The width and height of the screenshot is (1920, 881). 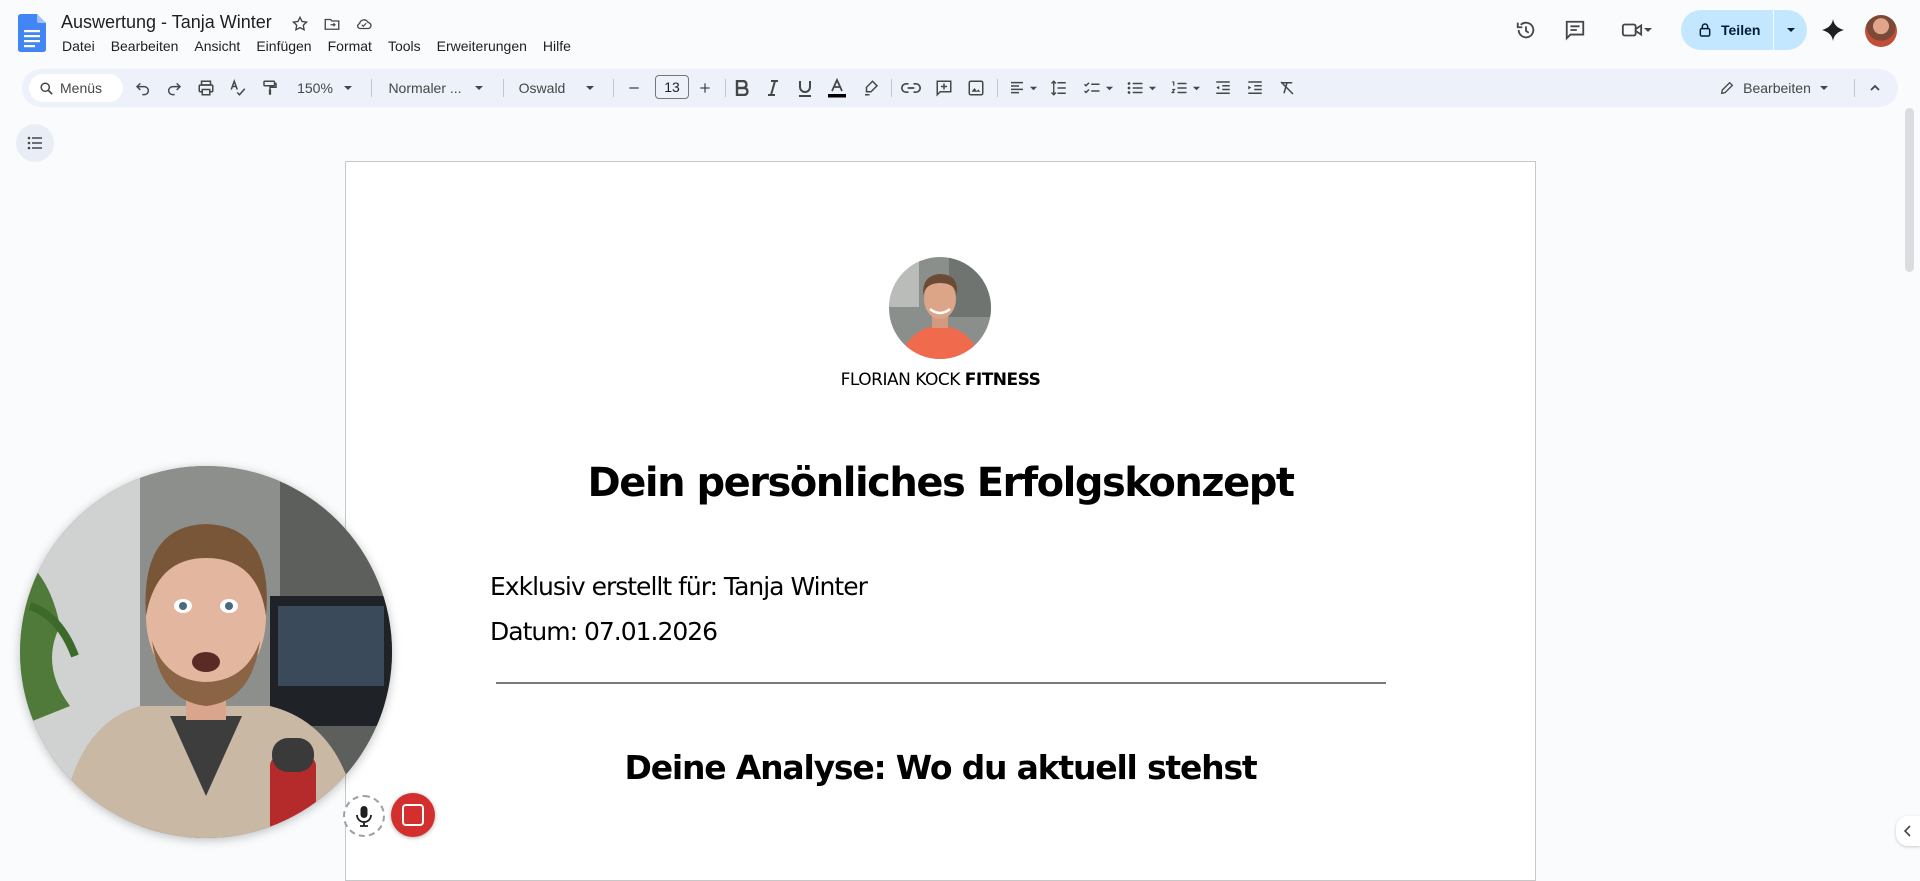 I want to click on menu-bearbeiten: Bearbeiten, so click(x=145, y=46).